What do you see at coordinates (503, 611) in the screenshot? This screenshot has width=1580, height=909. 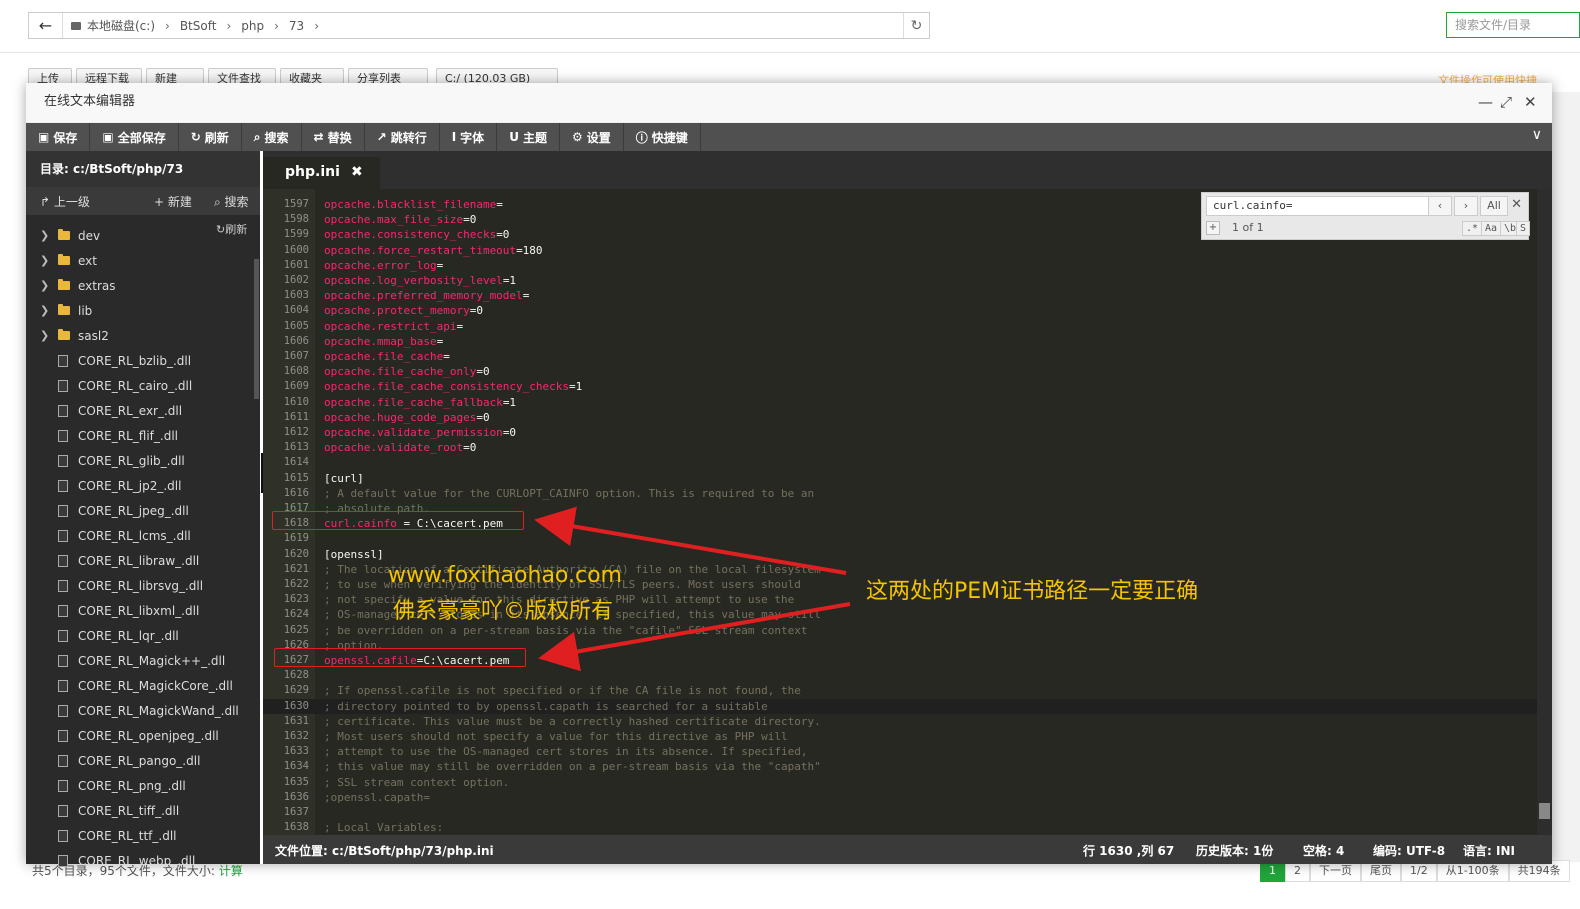 I see `watermark-copyright: 佛系豪豪吖©版权所有` at bounding box center [503, 611].